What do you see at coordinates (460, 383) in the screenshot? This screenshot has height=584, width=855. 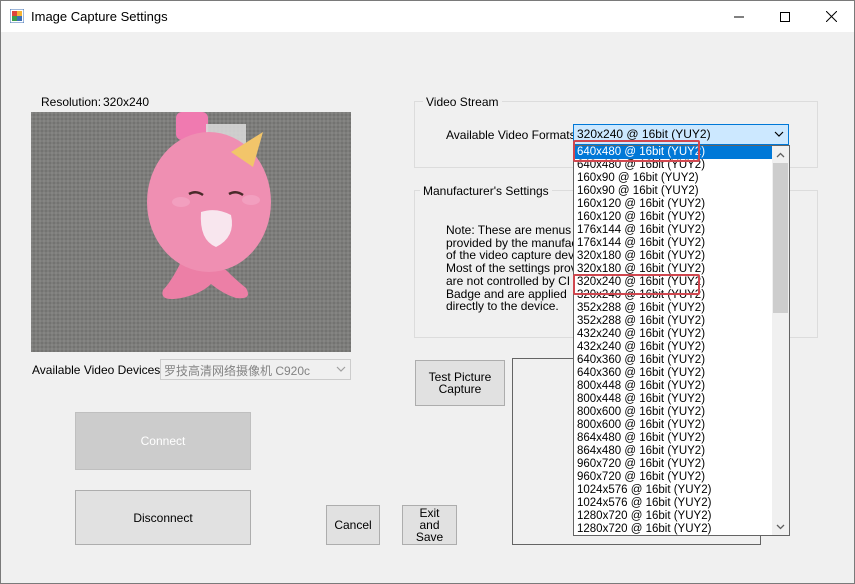 I see `test-picture-capture-button: Test Picture Capture` at bounding box center [460, 383].